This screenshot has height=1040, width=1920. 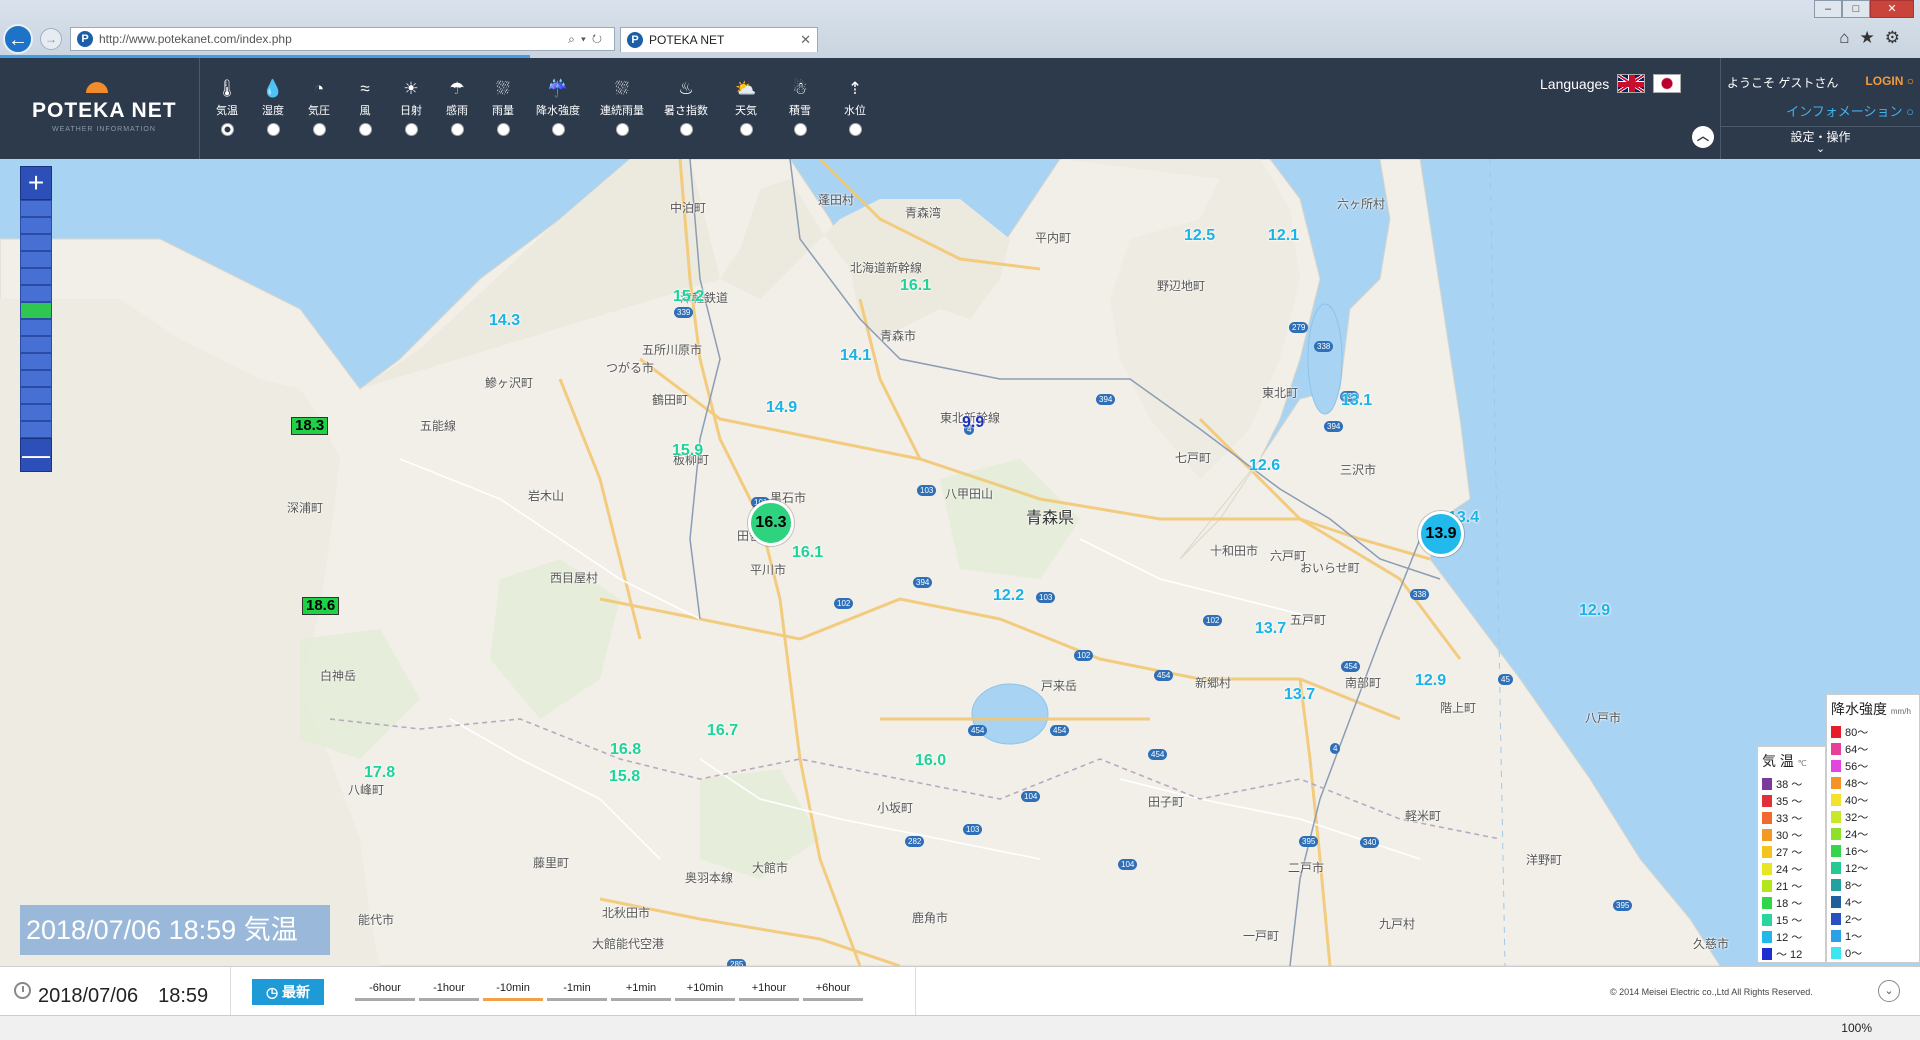 What do you see at coordinates (288, 992) in the screenshot?
I see `latest-button: ◷ 最新` at bounding box center [288, 992].